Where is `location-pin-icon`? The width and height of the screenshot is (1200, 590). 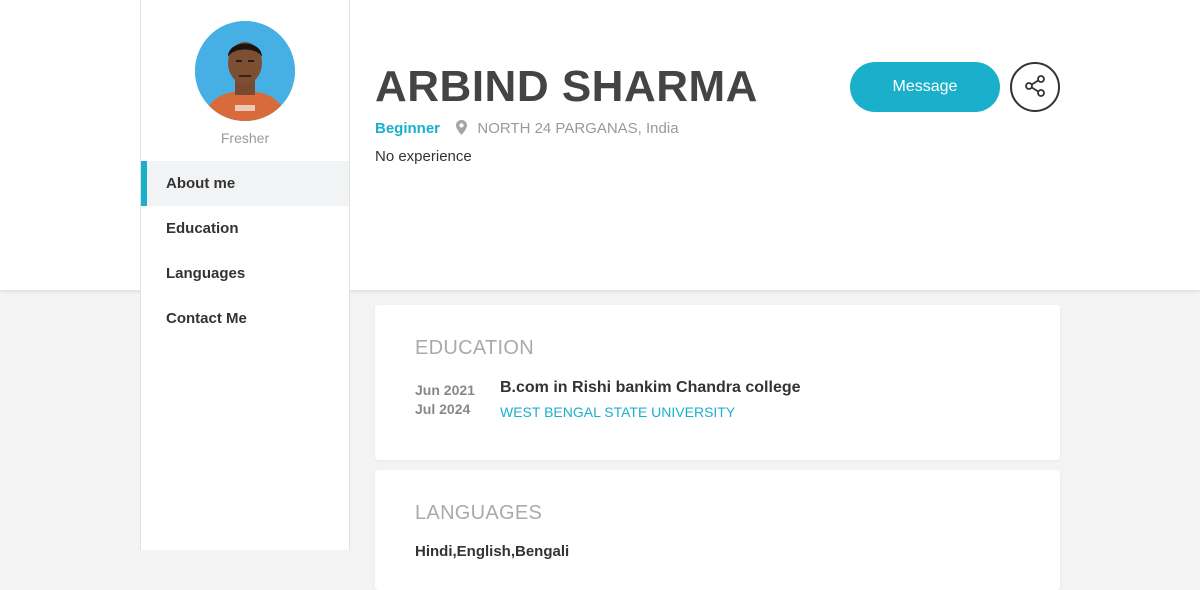
location-pin-icon is located at coordinates (462, 129).